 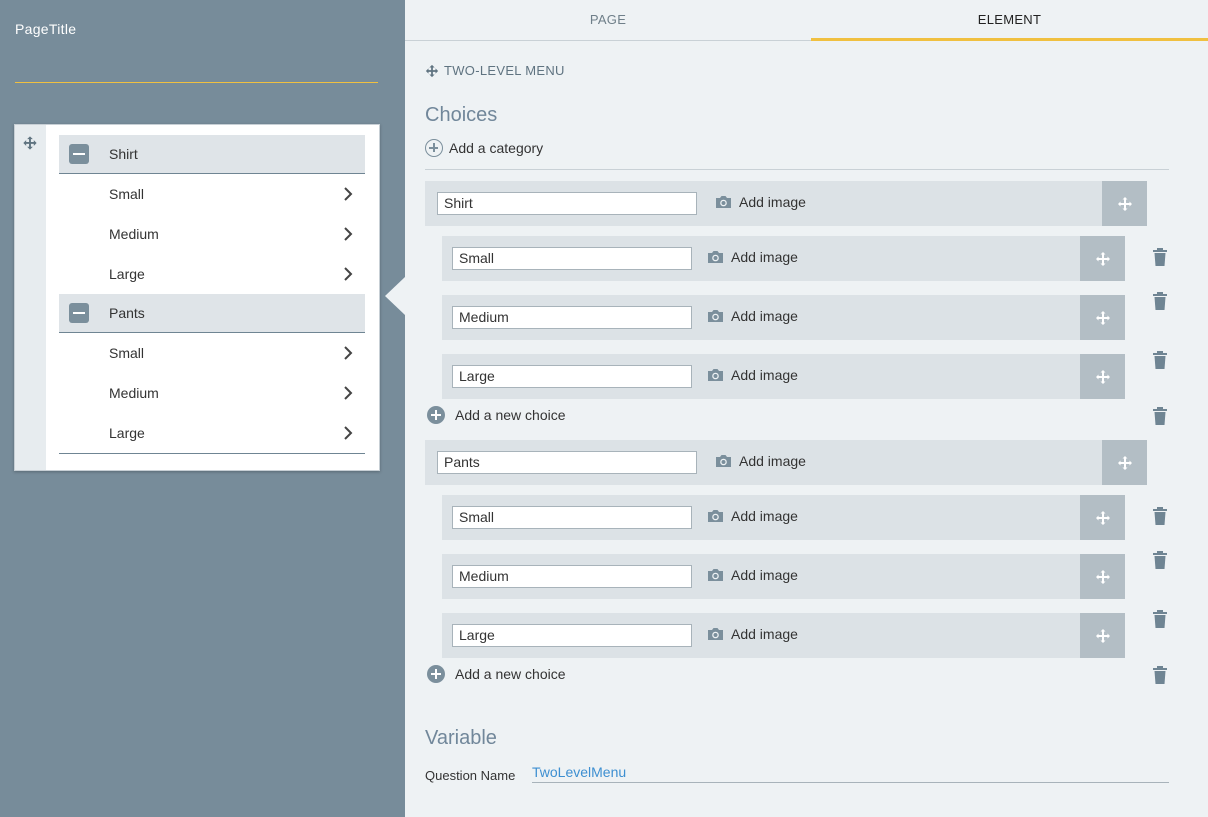 What do you see at coordinates (127, 194) in the screenshot?
I see `preview-choice-label: Small` at bounding box center [127, 194].